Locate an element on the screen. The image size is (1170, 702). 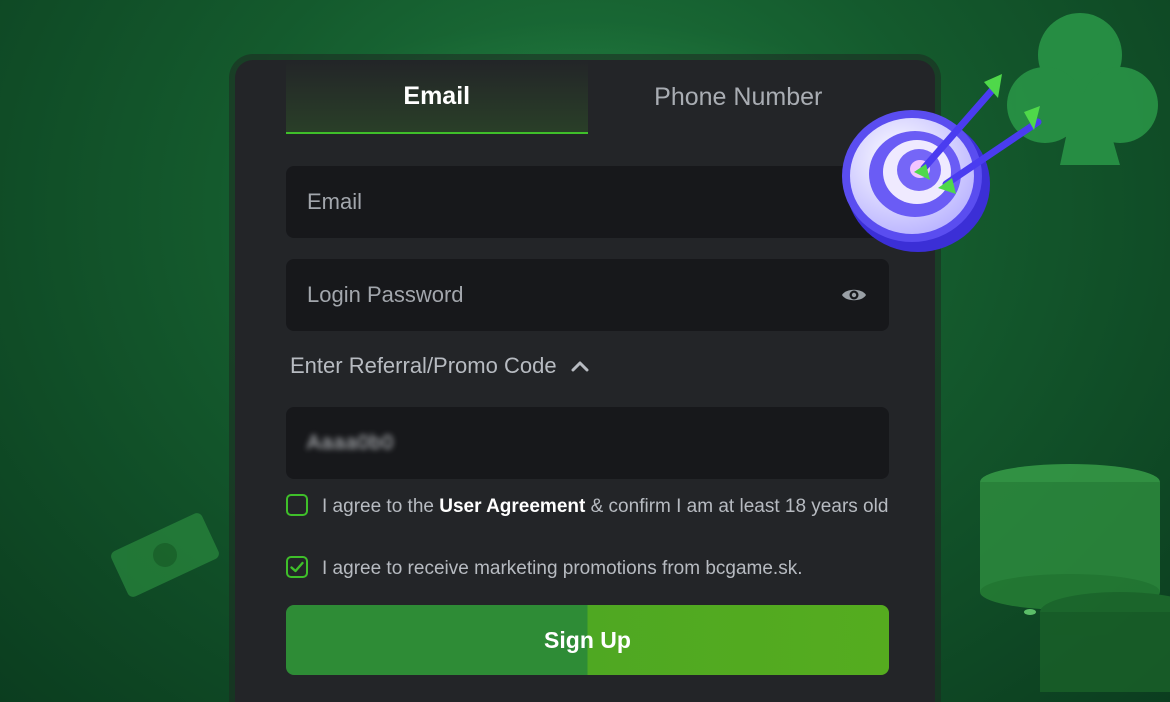
email-field-container is located at coordinates (587, 202).